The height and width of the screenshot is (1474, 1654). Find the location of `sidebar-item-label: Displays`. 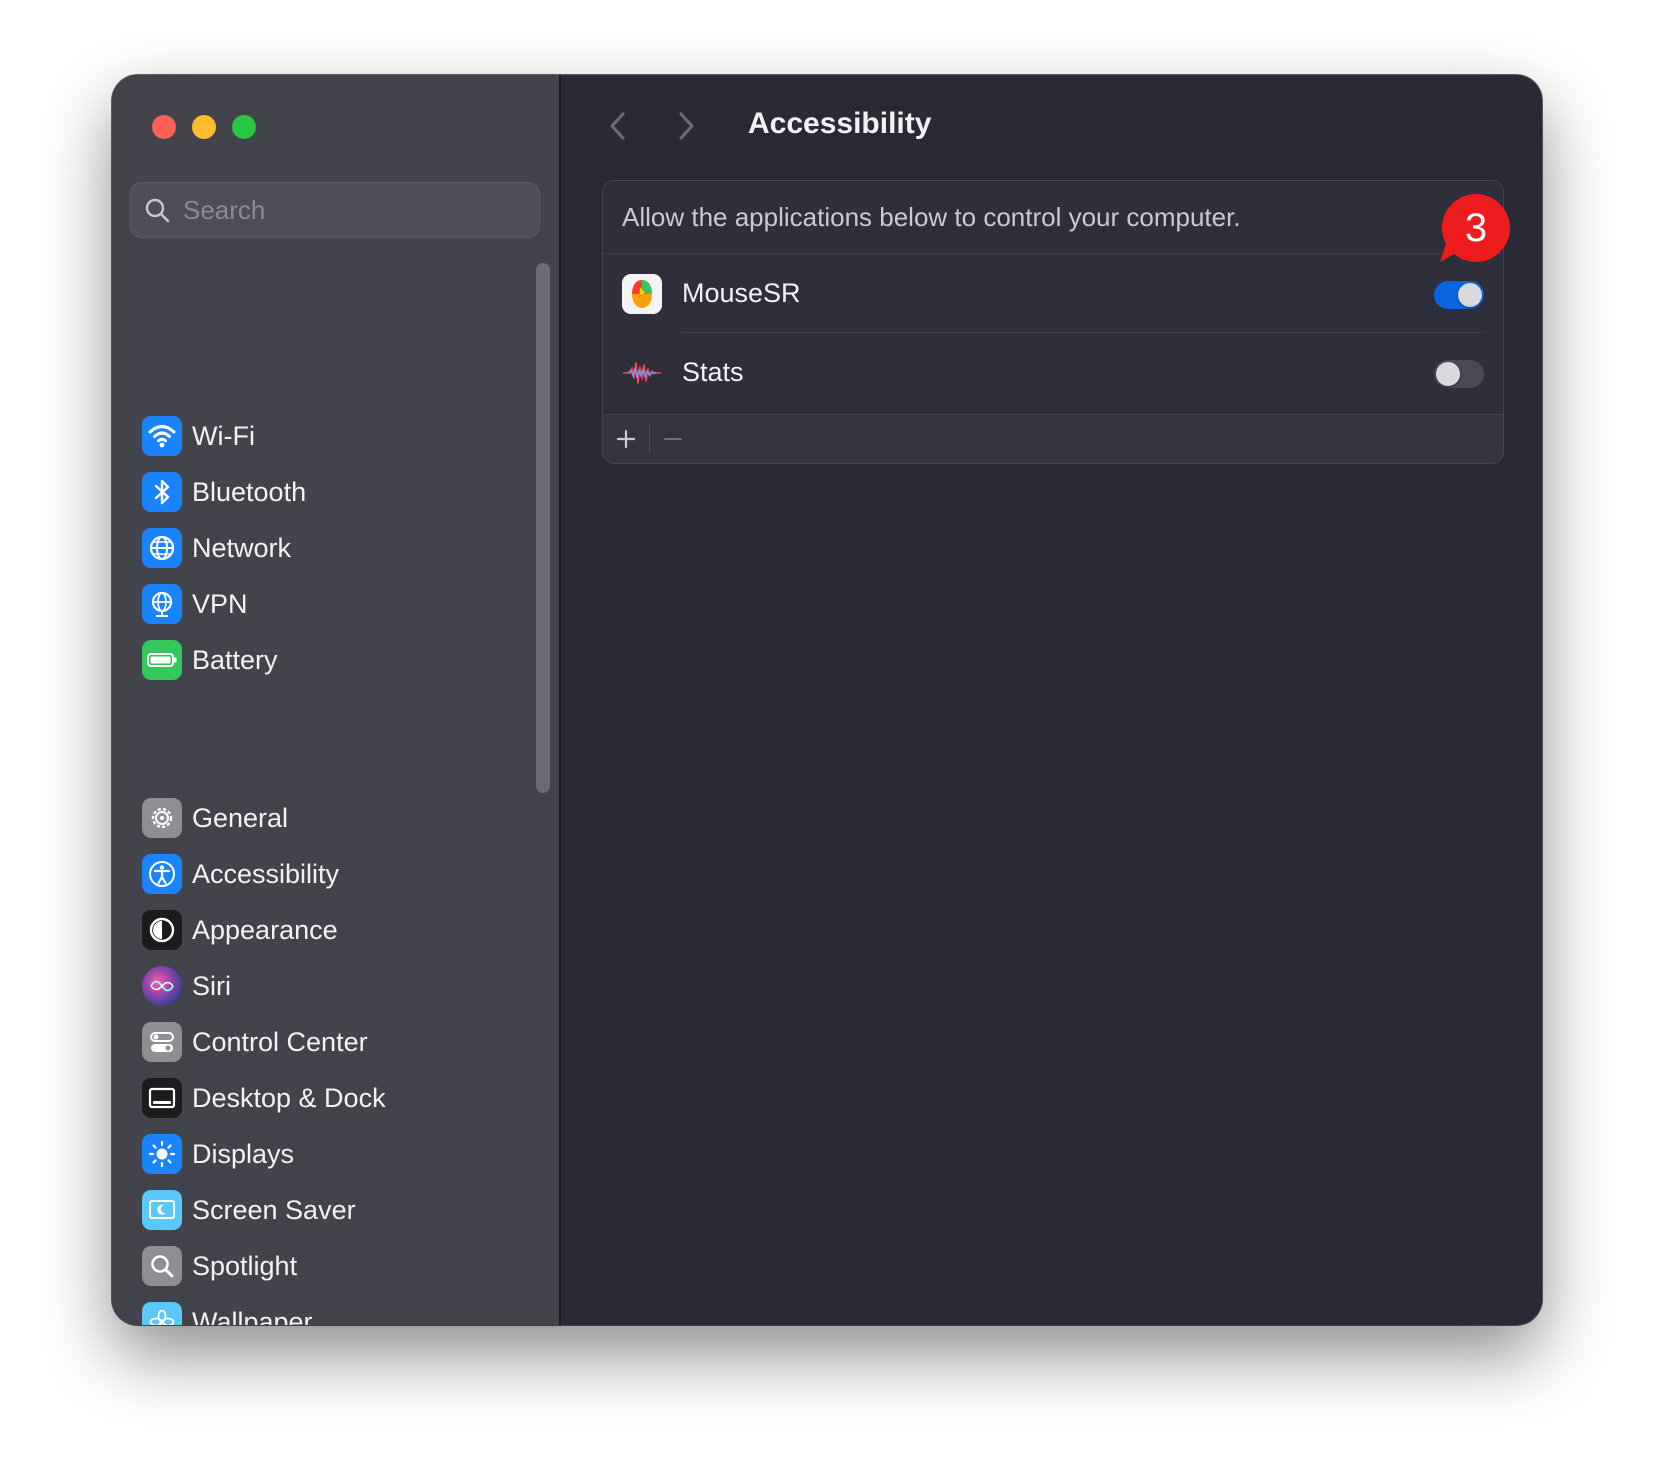

sidebar-item-label: Displays is located at coordinates (243, 1153).